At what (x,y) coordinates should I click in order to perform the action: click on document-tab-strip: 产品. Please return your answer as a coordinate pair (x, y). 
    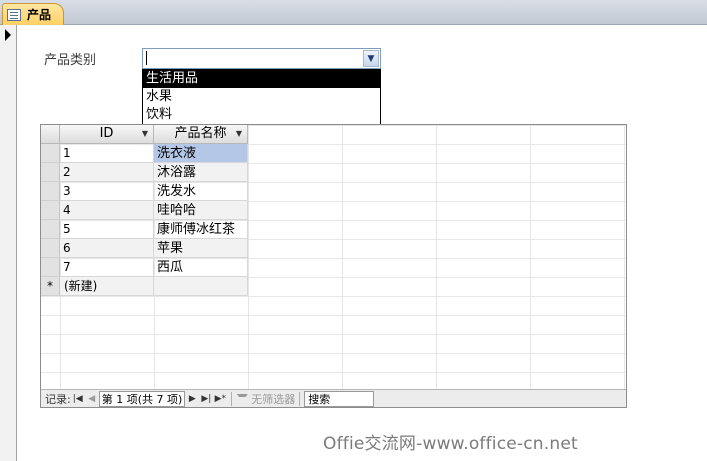
    Looking at the image, I should click on (353, 12).